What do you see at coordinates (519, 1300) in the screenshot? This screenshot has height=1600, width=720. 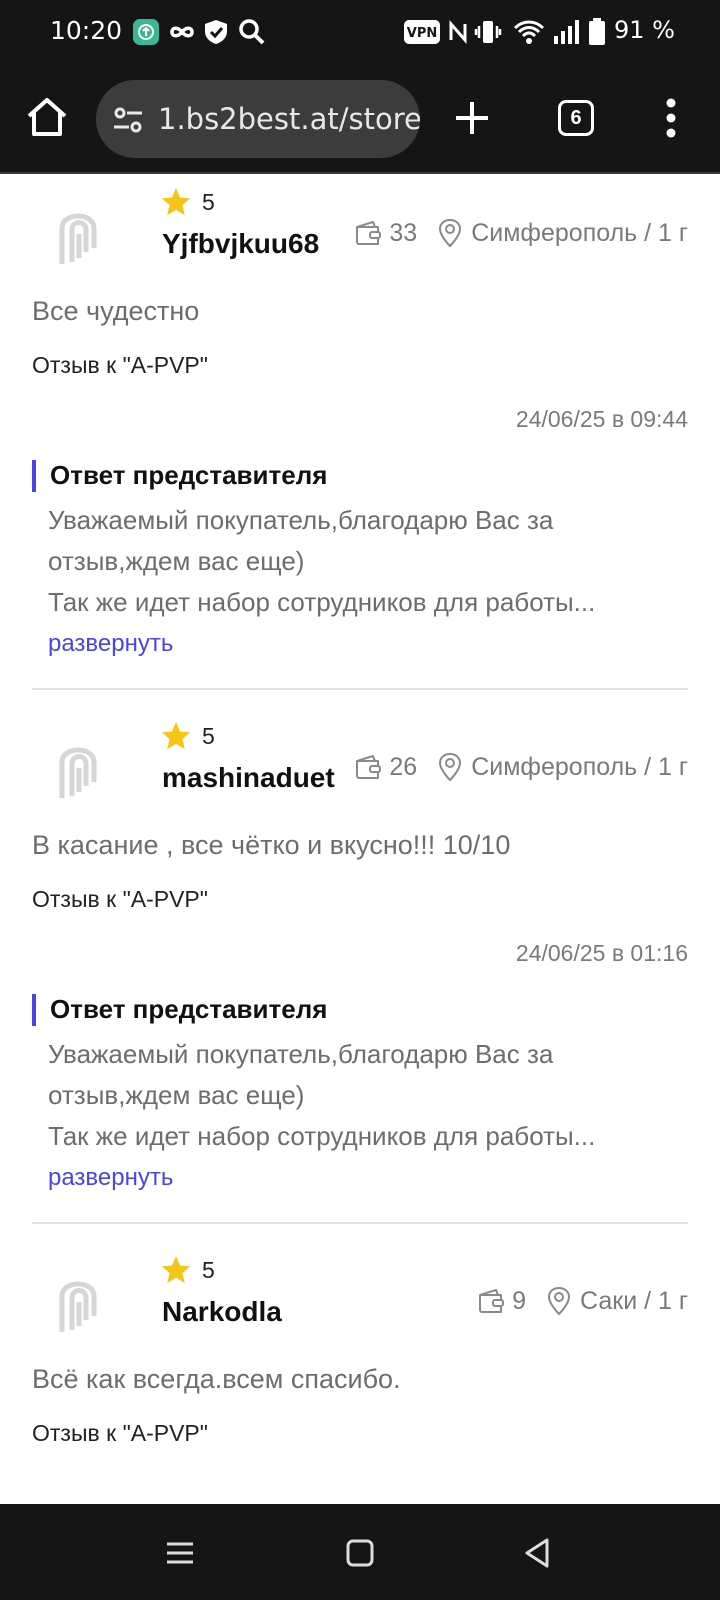 I see `purchases-count: 9` at bounding box center [519, 1300].